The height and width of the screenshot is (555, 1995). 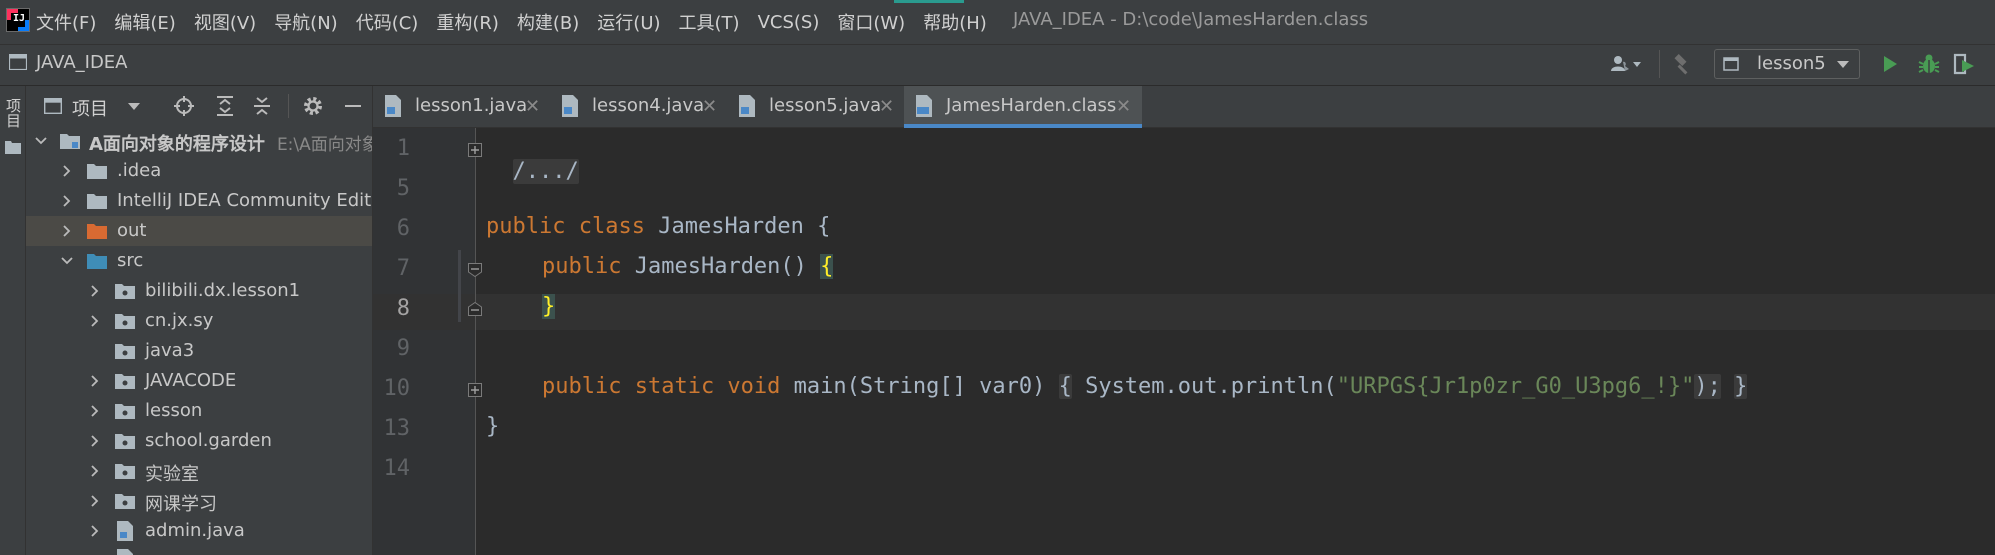 What do you see at coordinates (199, 351) in the screenshot?
I see `tree-item-package: java3` at bounding box center [199, 351].